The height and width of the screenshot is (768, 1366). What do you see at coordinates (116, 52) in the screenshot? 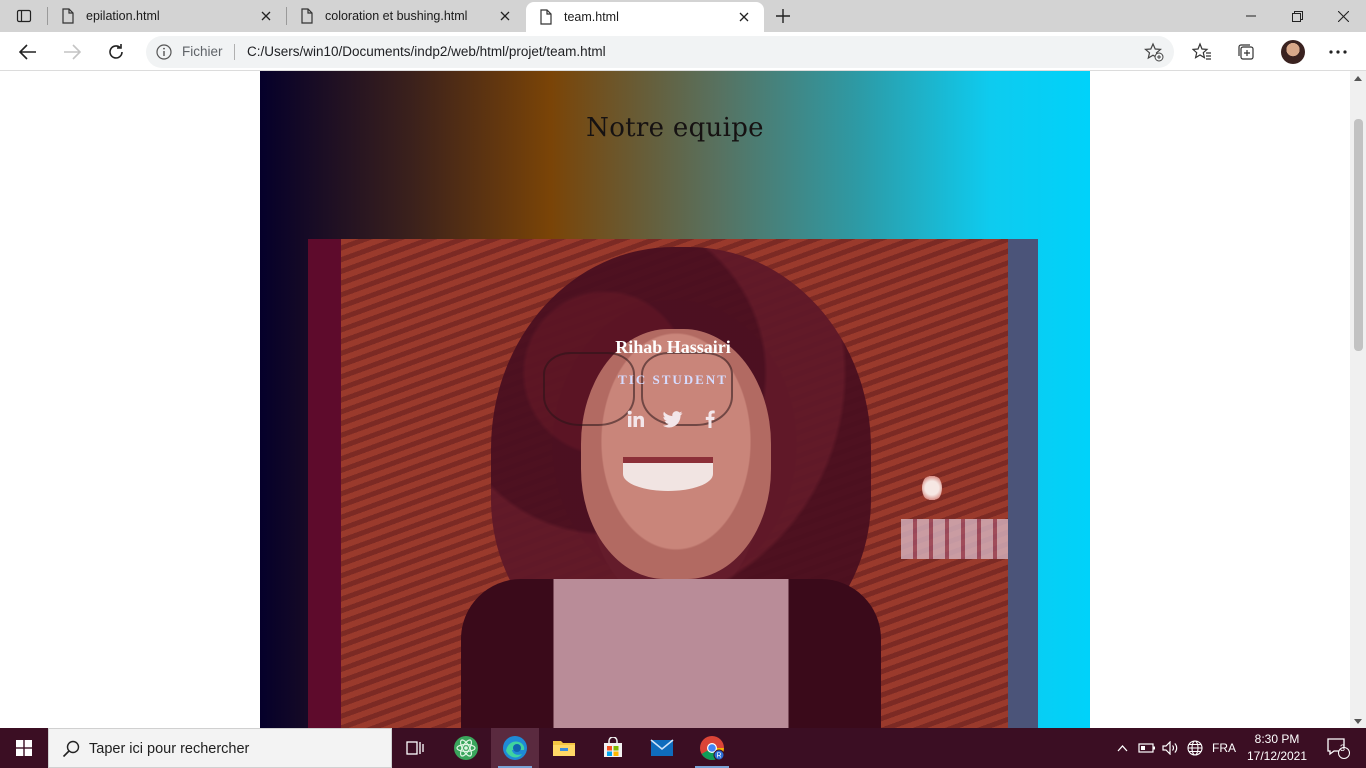
I see `refresh-button` at bounding box center [116, 52].